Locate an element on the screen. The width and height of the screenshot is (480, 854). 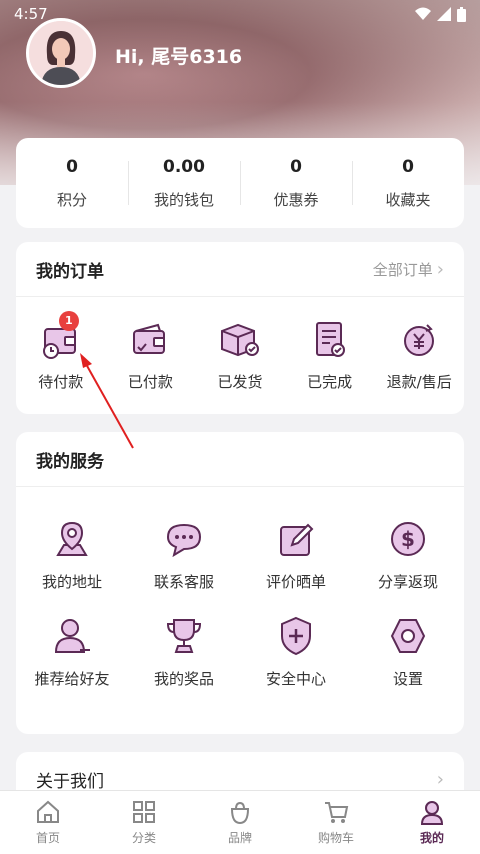
about-label: 关于我们 is located at coordinates (70, 782).